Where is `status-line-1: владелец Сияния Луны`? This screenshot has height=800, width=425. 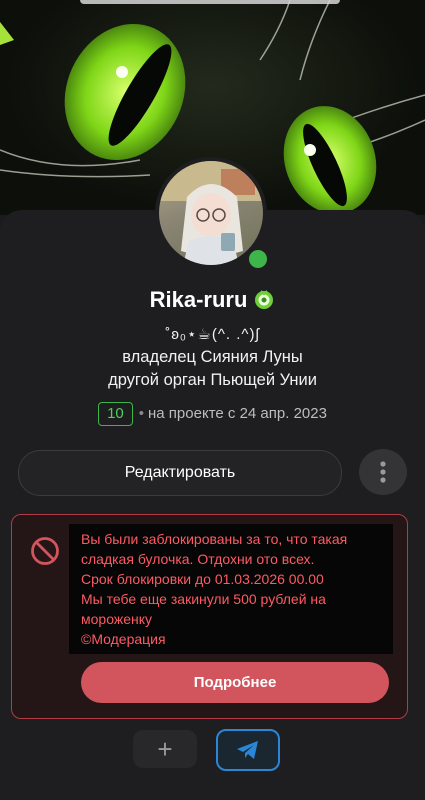
status-line-1: владелец Сияния Луны is located at coordinates (212, 357).